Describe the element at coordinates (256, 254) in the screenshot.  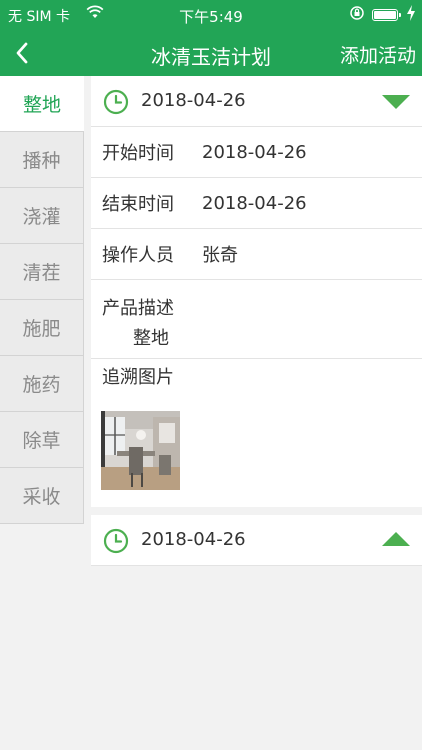
I see `operator-row: 操作人员 张奇` at that location.